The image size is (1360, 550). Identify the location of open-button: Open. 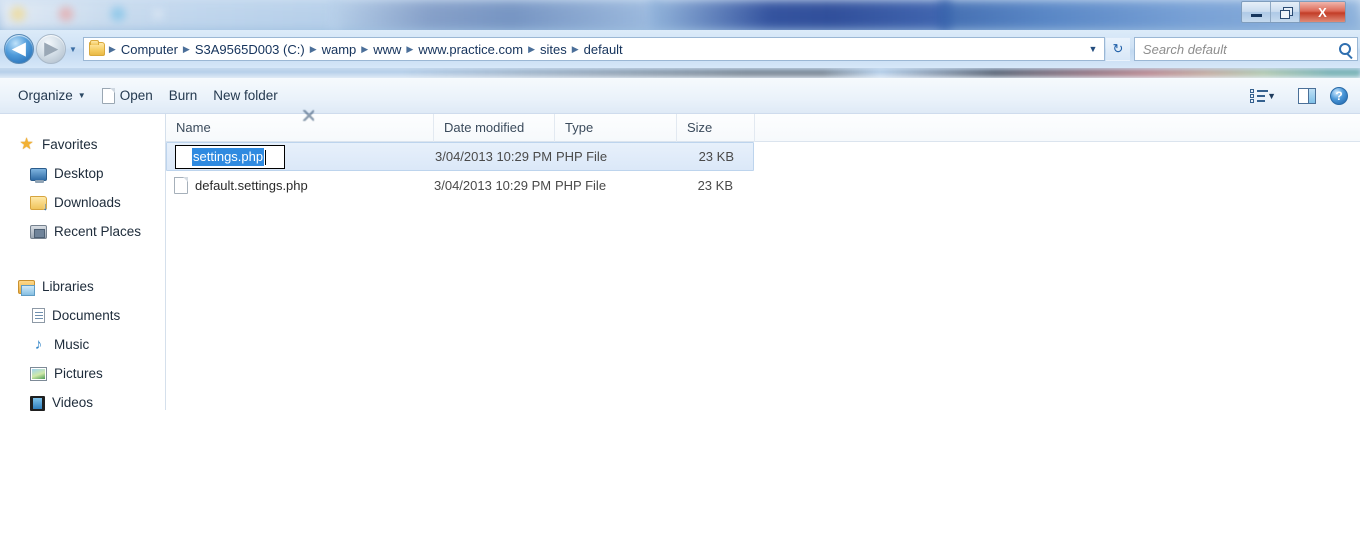
(127, 96).